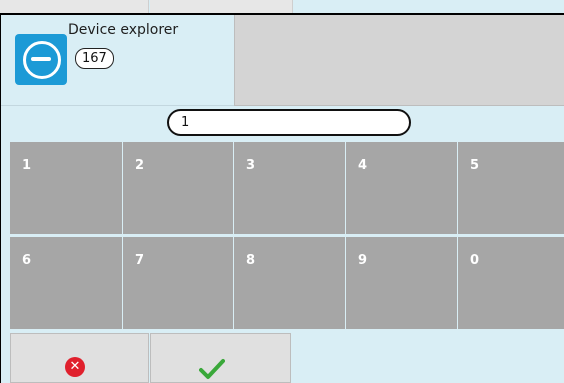 The height and width of the screenshot is (383, 564). I want to click on key-7: 7, so click(178, 283).